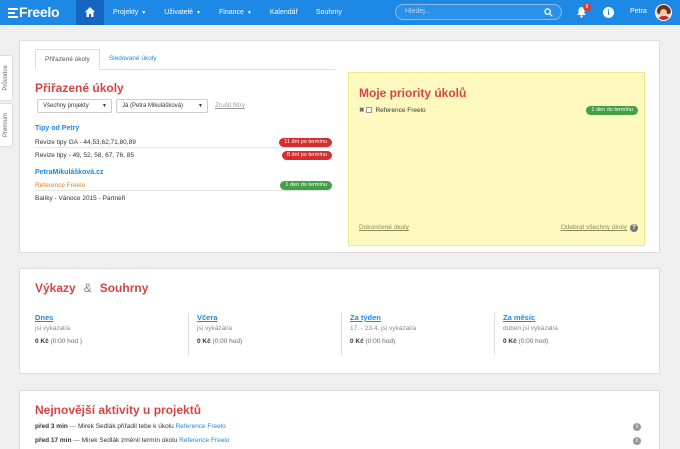 This screenshot has height=449, width=680. Describe the element at coordinates (53, 440) in the screenshot. I see `activity-time: před 17 min` at that location.